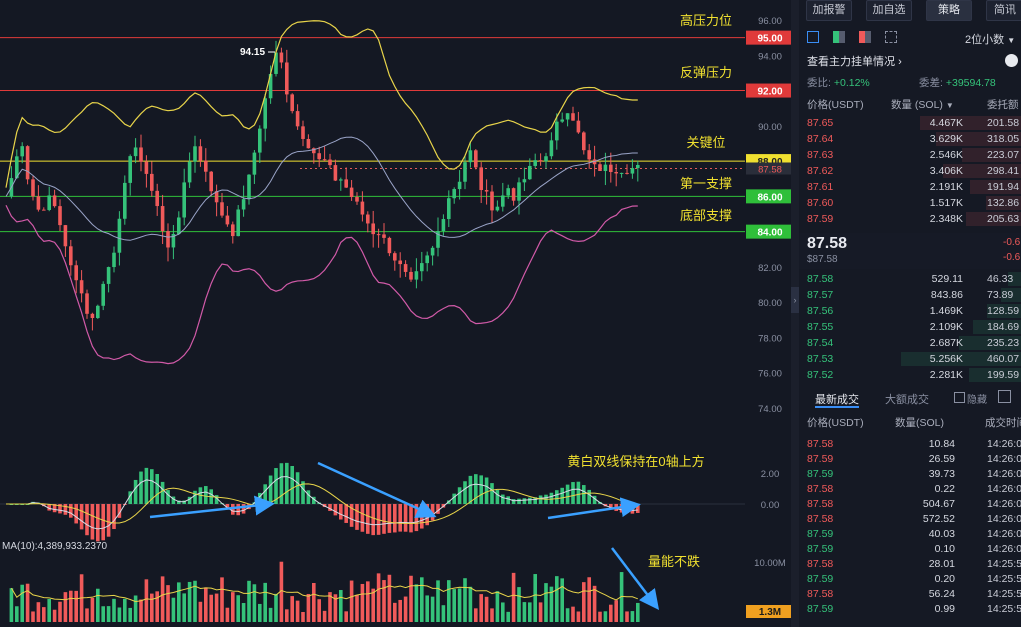  Describe the element at coordinates (959, 397) in the screenshot. I see `hide-checkbox` at that location.